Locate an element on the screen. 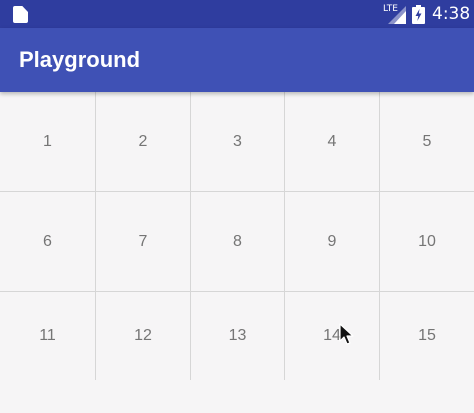 The image size is (474, 413). grid-cell: 7 is located at coordinates (143, 241).